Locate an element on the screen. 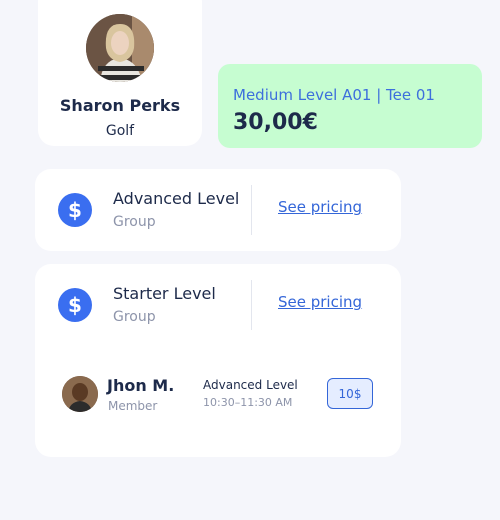 The height and width of the screenshot is (520, 500). member-name: Jhon M. is located at coordinates (141, 385).